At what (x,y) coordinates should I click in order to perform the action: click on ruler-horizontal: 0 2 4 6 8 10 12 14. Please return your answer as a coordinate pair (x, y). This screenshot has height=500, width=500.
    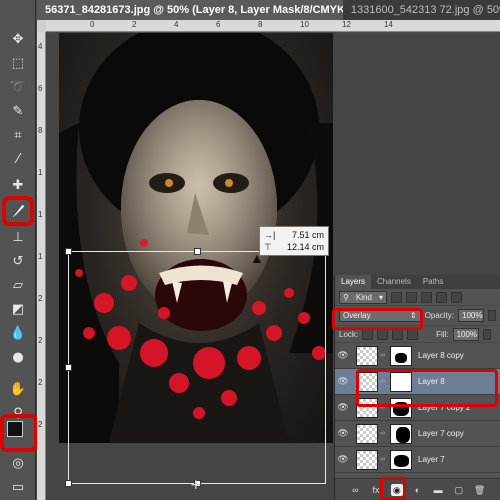
    Looking at the image, I should click on (273, 26).